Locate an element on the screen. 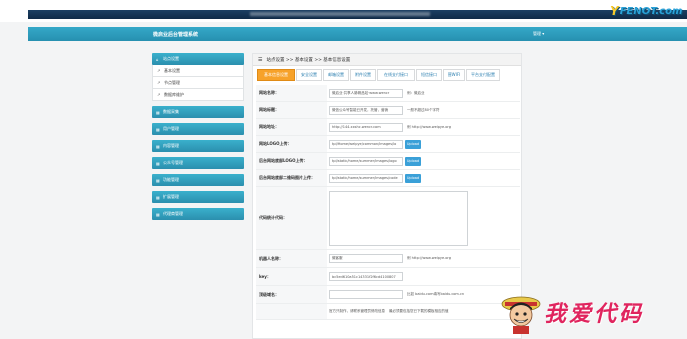  top-domain-label: 顶级域名： is located at coordinates (291, 294).